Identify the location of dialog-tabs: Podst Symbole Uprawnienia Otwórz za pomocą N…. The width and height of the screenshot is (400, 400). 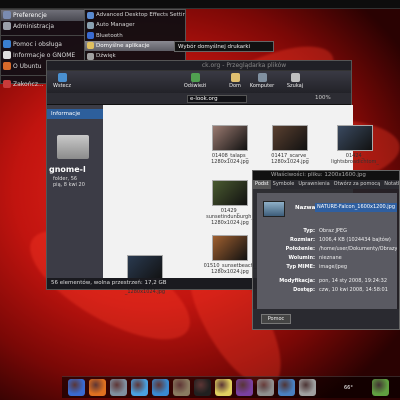
(326, 184).